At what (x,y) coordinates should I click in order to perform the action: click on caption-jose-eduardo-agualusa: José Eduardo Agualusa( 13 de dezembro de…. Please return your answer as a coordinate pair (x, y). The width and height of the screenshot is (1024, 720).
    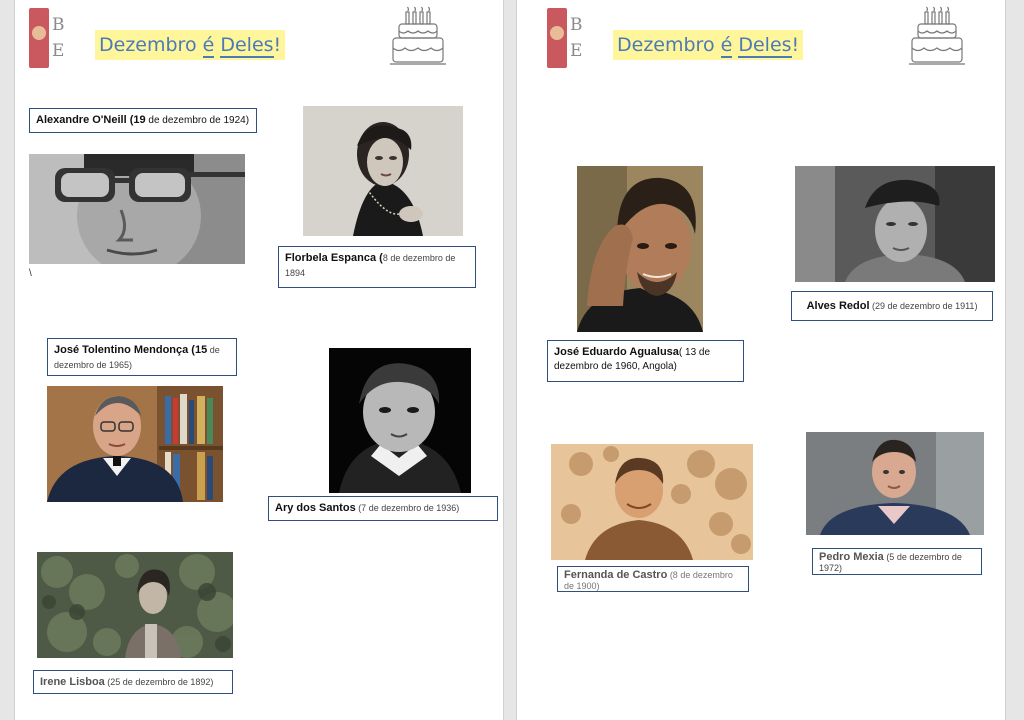
    Looking at the image, I should click on (645, 361).